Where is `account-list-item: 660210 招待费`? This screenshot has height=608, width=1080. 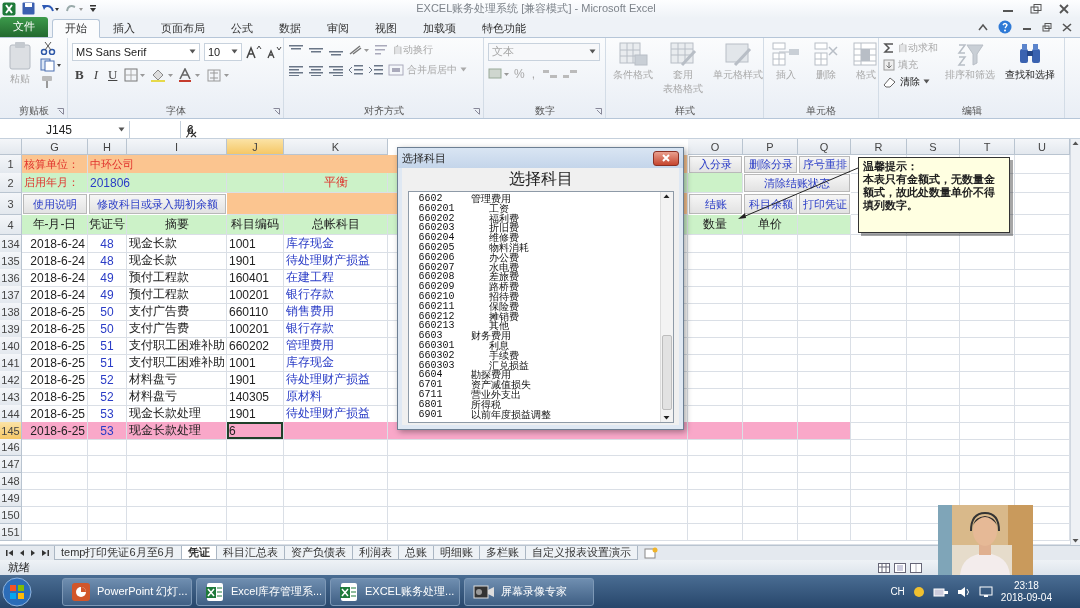 account-list-item: 660210 招待费 is located at coordinates (539, 296).